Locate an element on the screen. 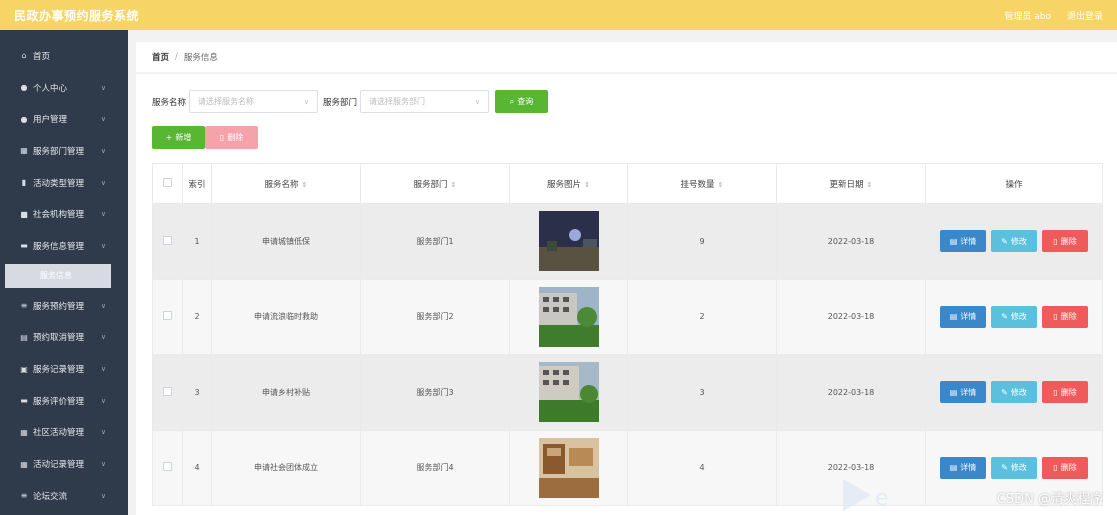 The height and width of the screenshot is (515, 1117). col-ops: 操作 is located at coordinates (1014, 183).